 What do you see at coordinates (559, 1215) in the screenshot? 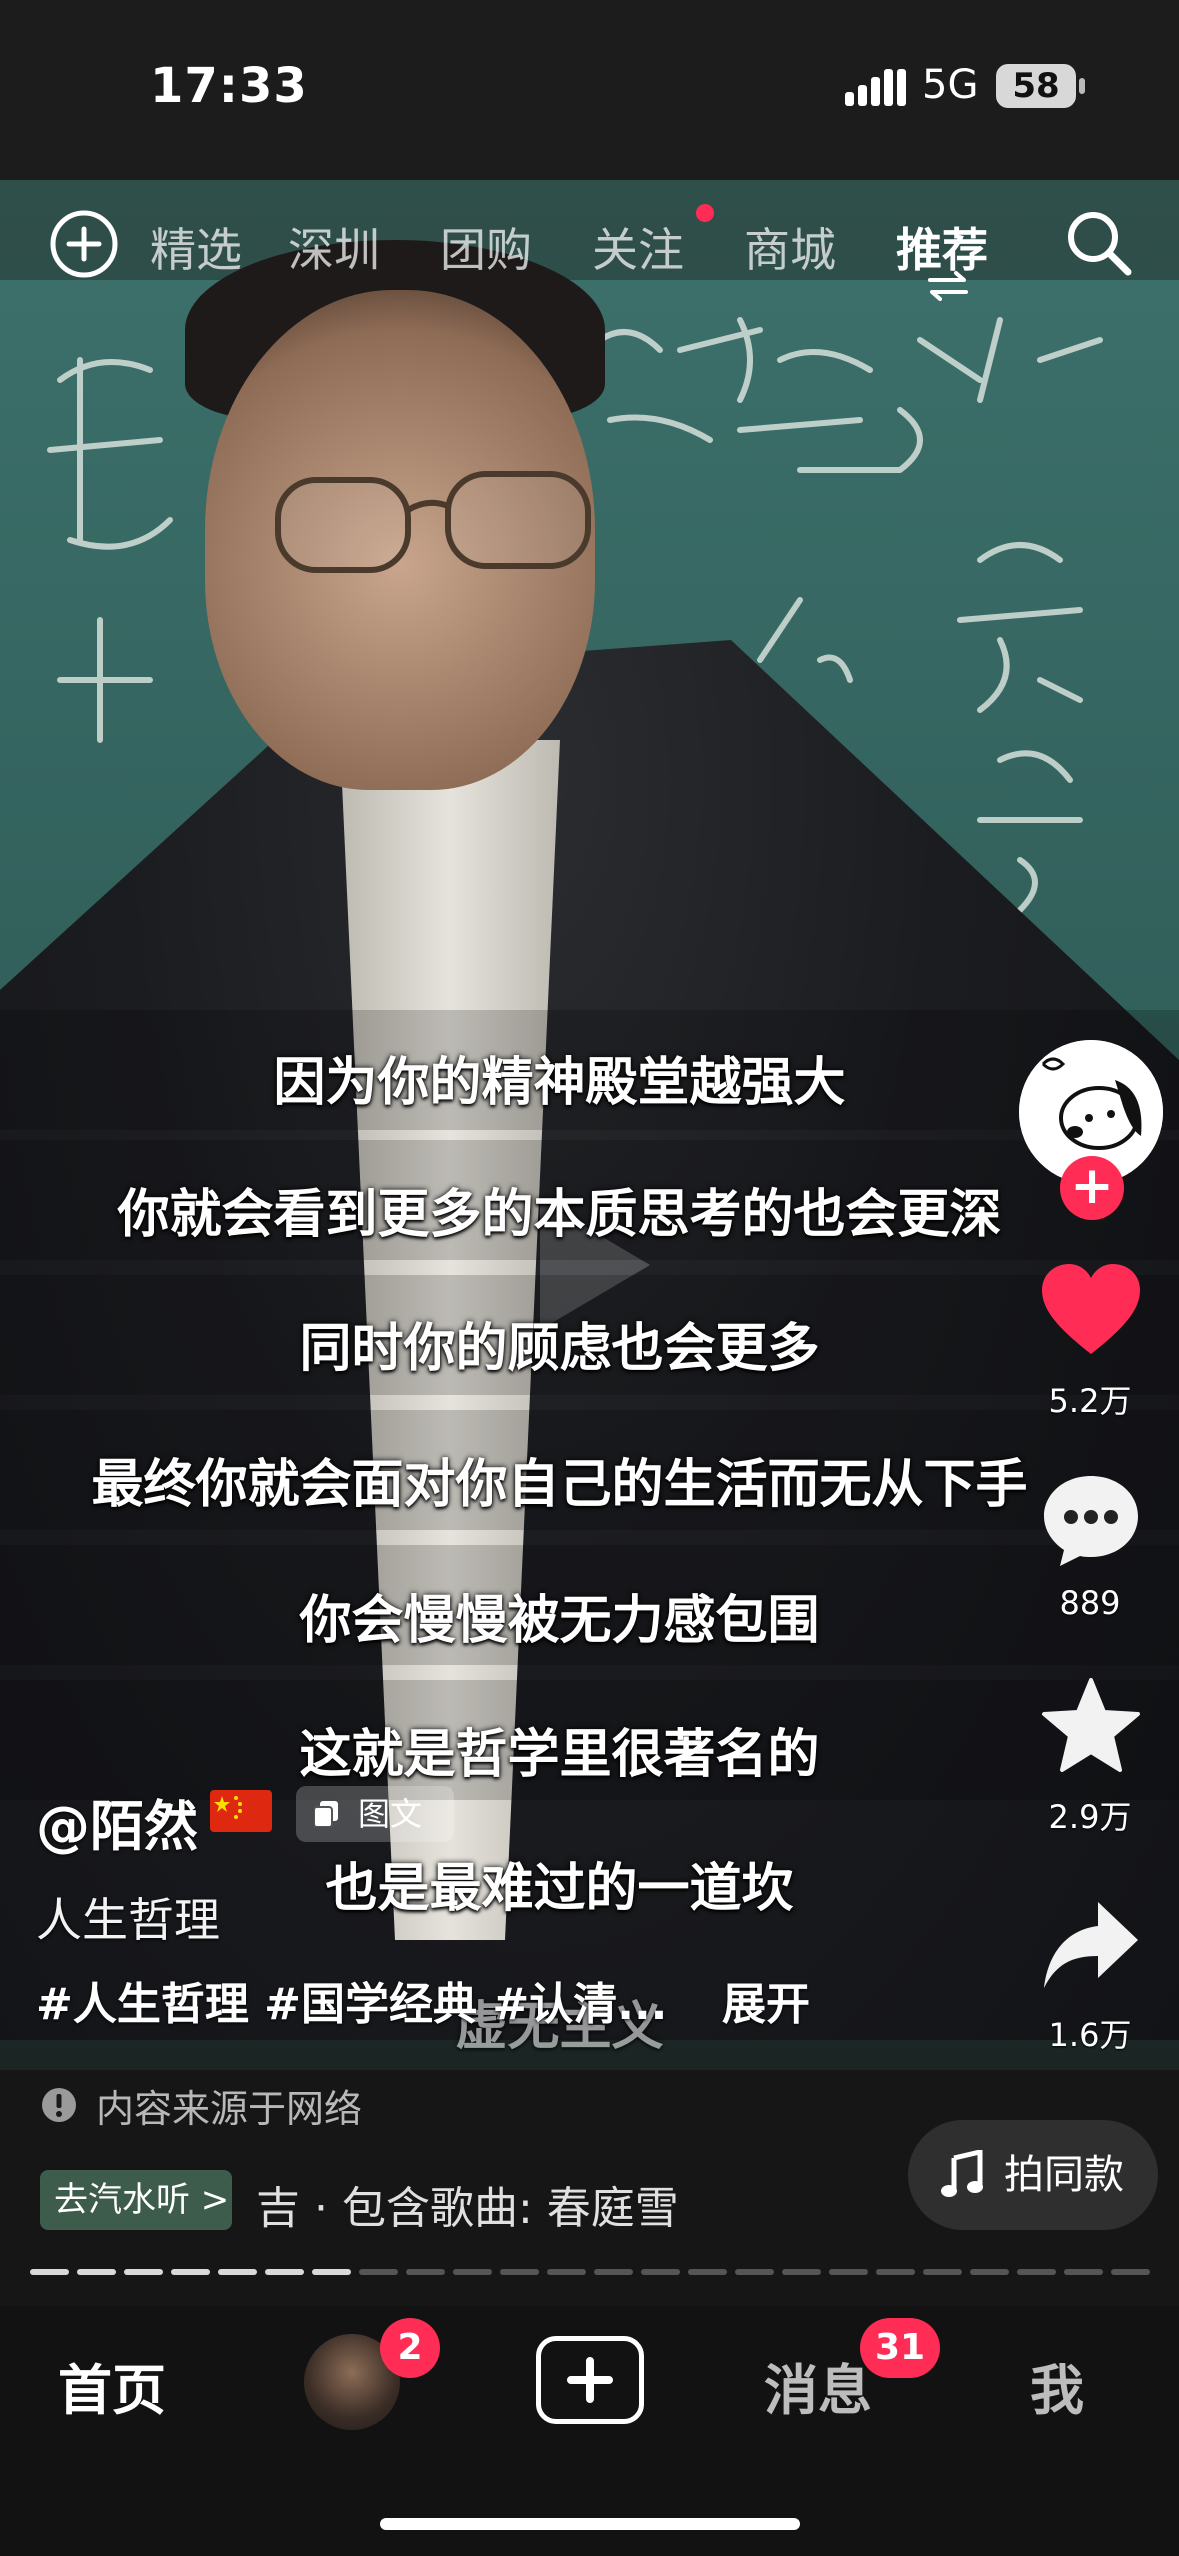
I see `subtitle-line: 你就会看到更多的本质思考的也会更深` at bounding box center [559, 1215].